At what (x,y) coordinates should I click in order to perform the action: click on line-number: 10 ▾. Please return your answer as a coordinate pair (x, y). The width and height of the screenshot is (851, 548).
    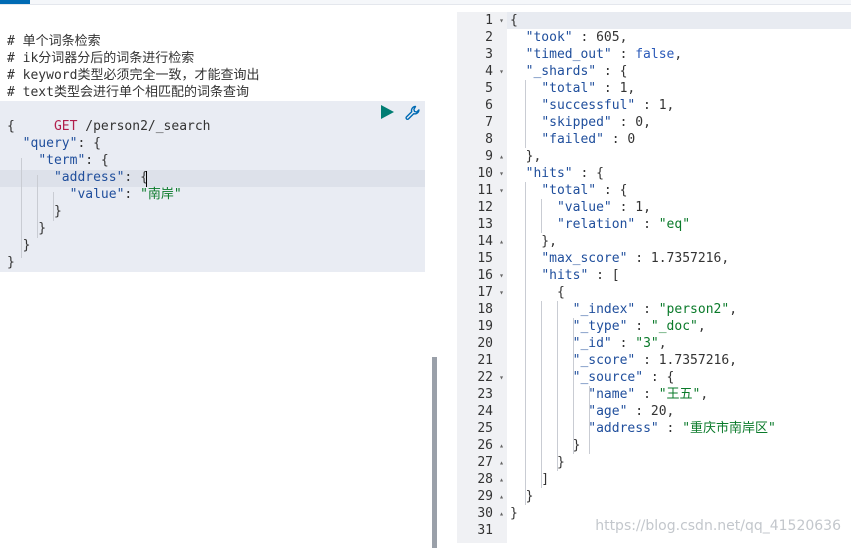
    Looking at the image, I should click on (482, 173).